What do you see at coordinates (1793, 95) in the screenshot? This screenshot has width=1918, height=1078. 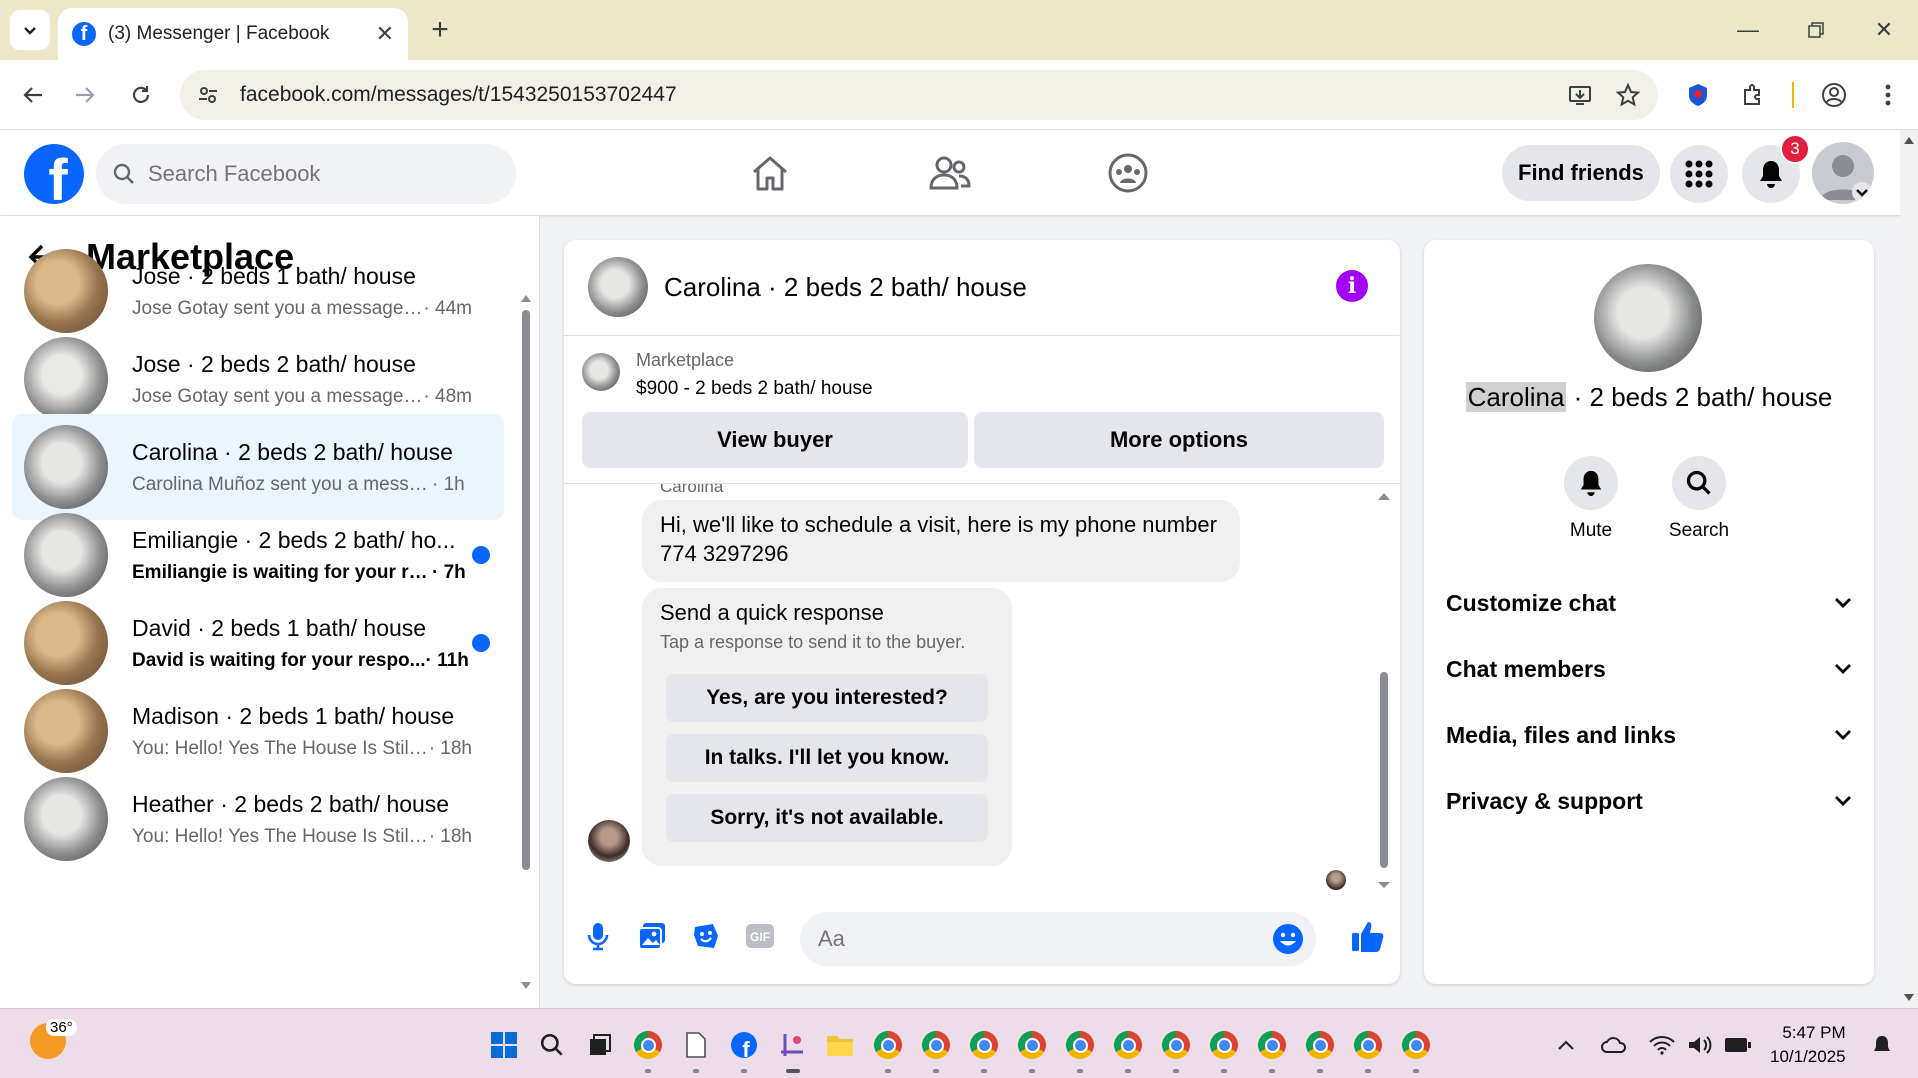 I see `toolbar-divider` at bounding box center [1793, 95].